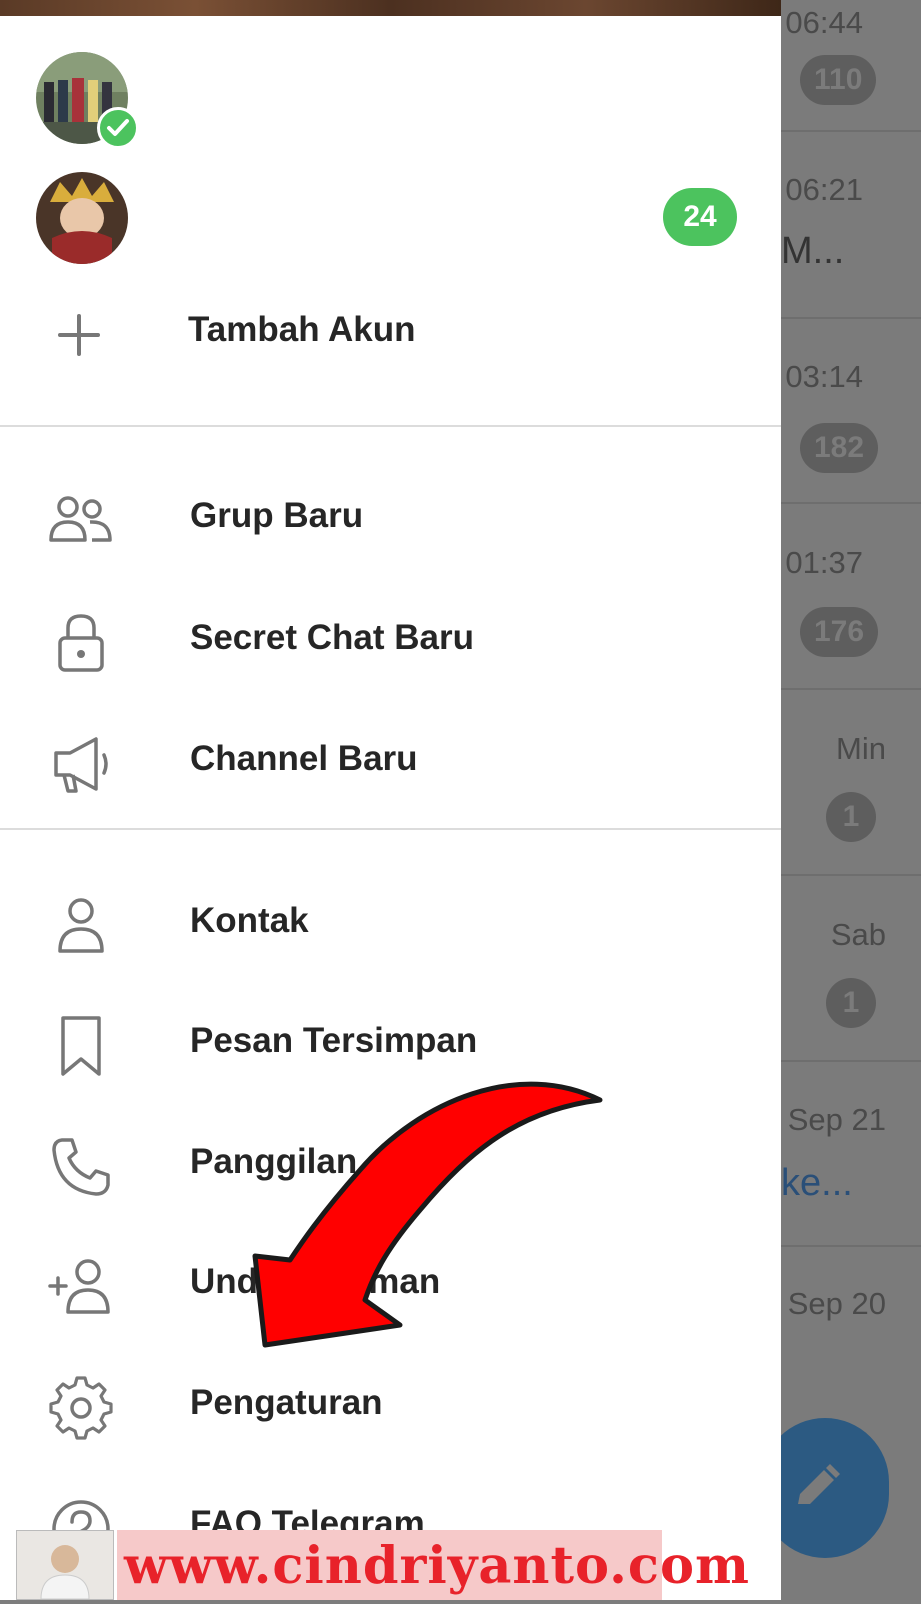 This screenshot has height=1604, width=921. Describe the element at coordinates (839, 448) in the screenshot. I see `unread-badge: 182` at that location.